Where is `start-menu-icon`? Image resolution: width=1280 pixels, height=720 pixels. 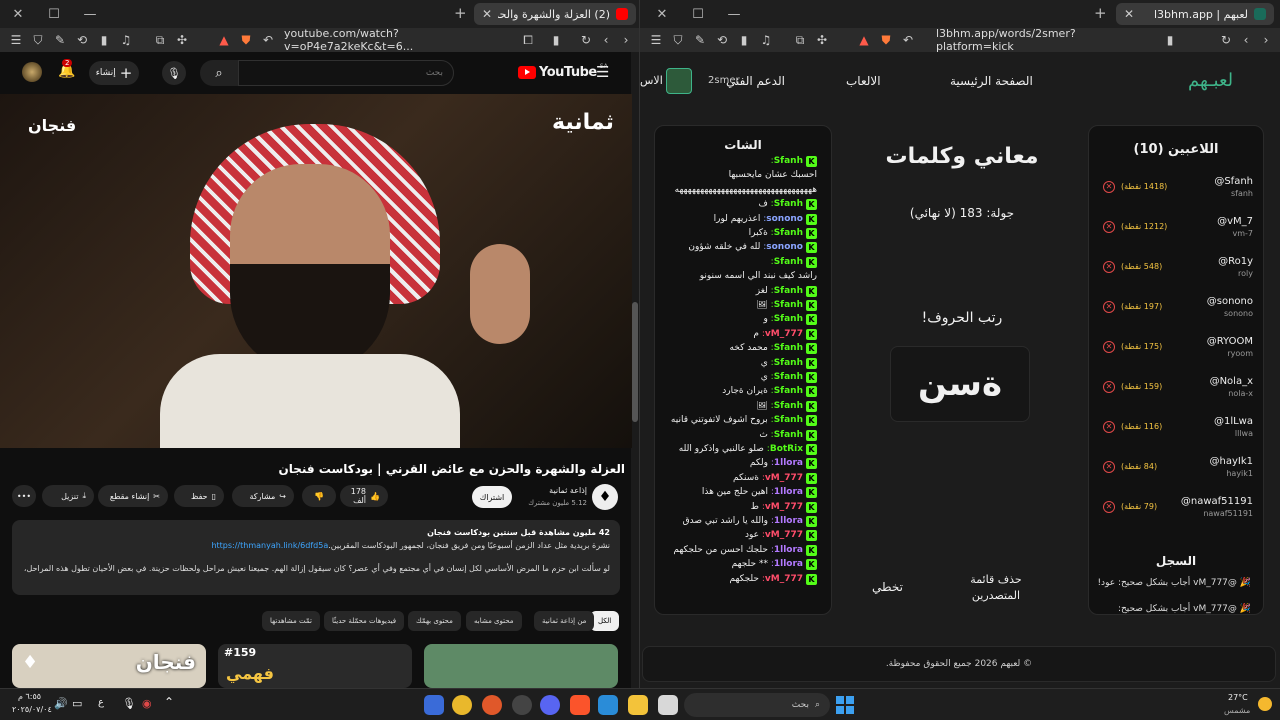
start-menu-icon is located at coordinates (845, 705).